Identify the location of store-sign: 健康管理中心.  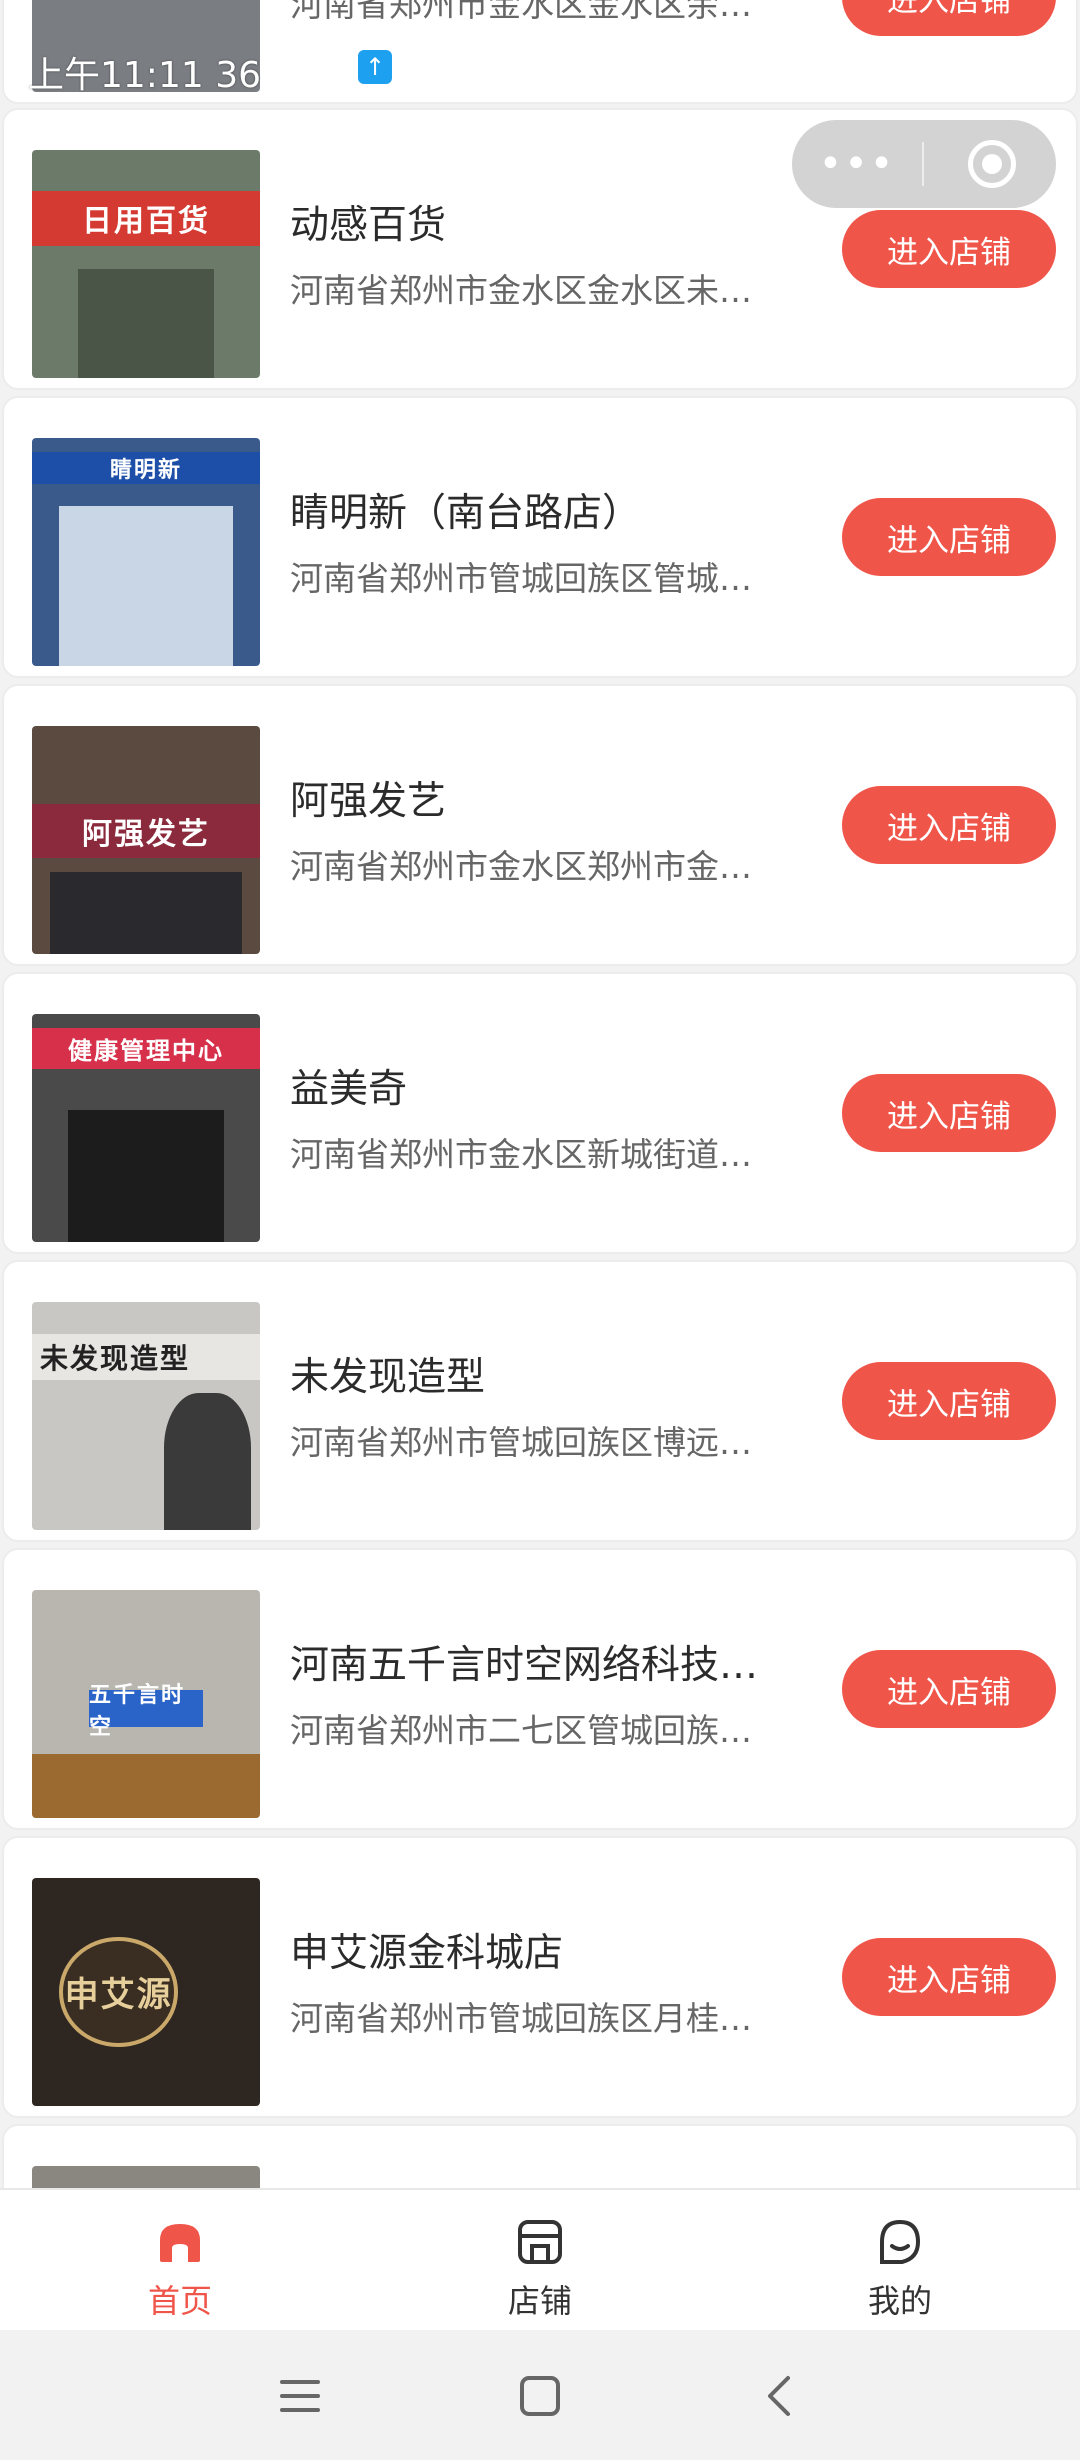
(146, 1048).